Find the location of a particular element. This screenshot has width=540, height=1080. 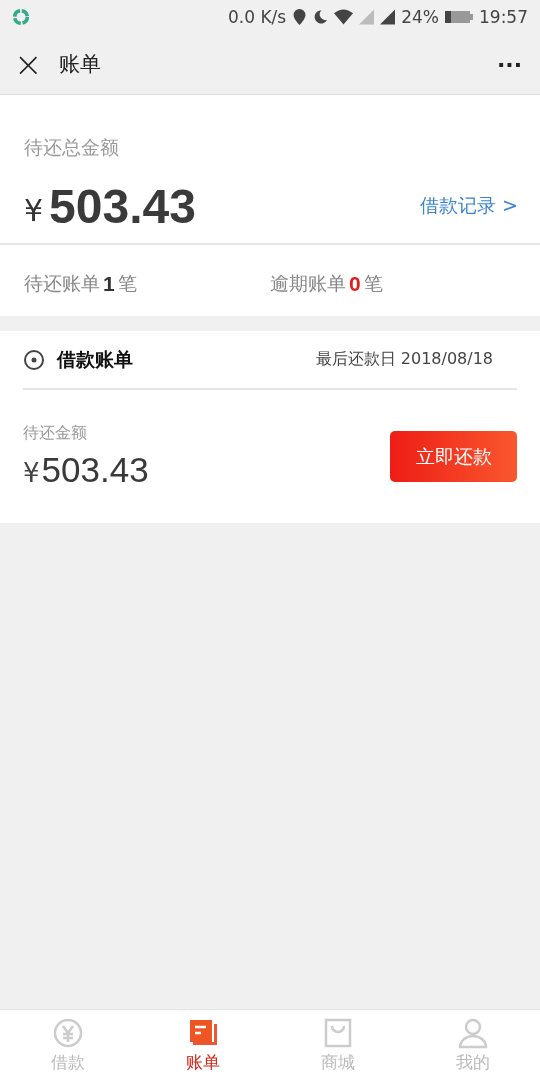

network-speed: 0.0 K/s is located at coordinates (257, 17).